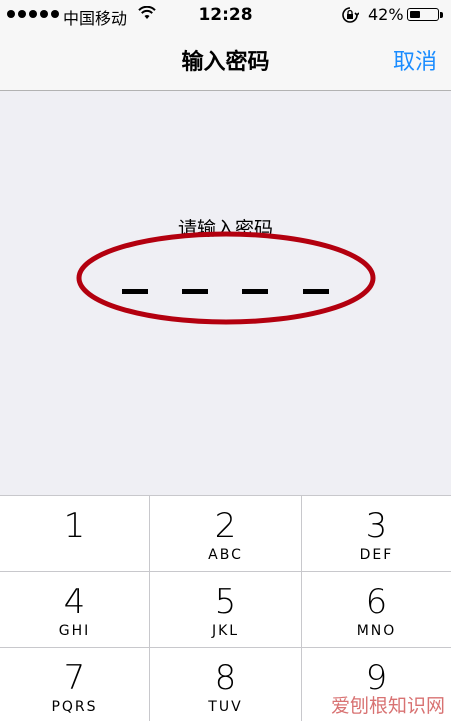 The image size is (451, 721). Describe the element at coordinates (225, 678) in the screenshot. I see `key-digit: 8` at that location.